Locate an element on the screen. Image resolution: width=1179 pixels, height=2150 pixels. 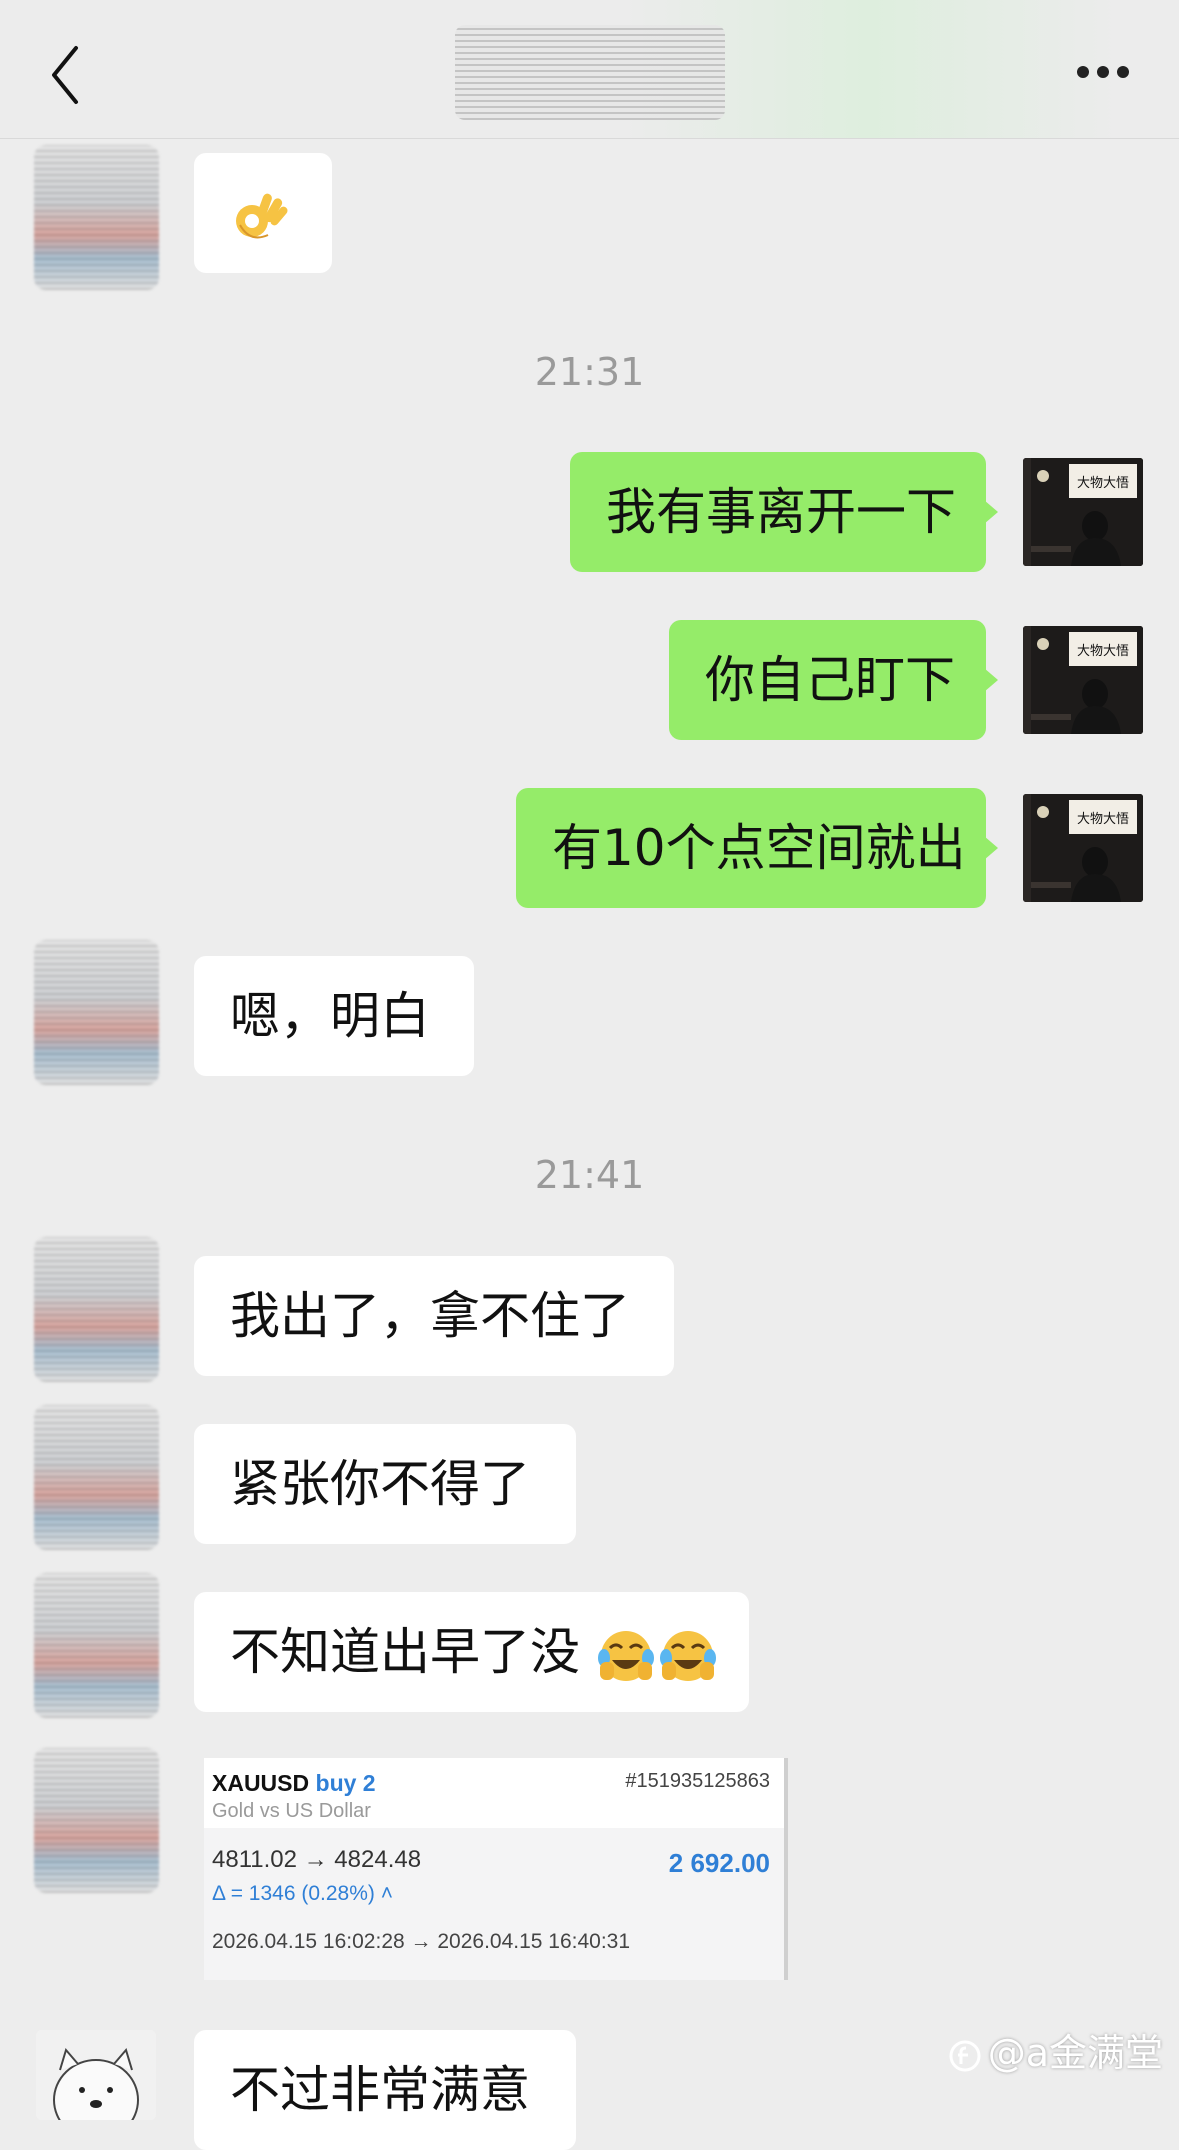
chevron-left-icon is located at coordinates (69, 75).